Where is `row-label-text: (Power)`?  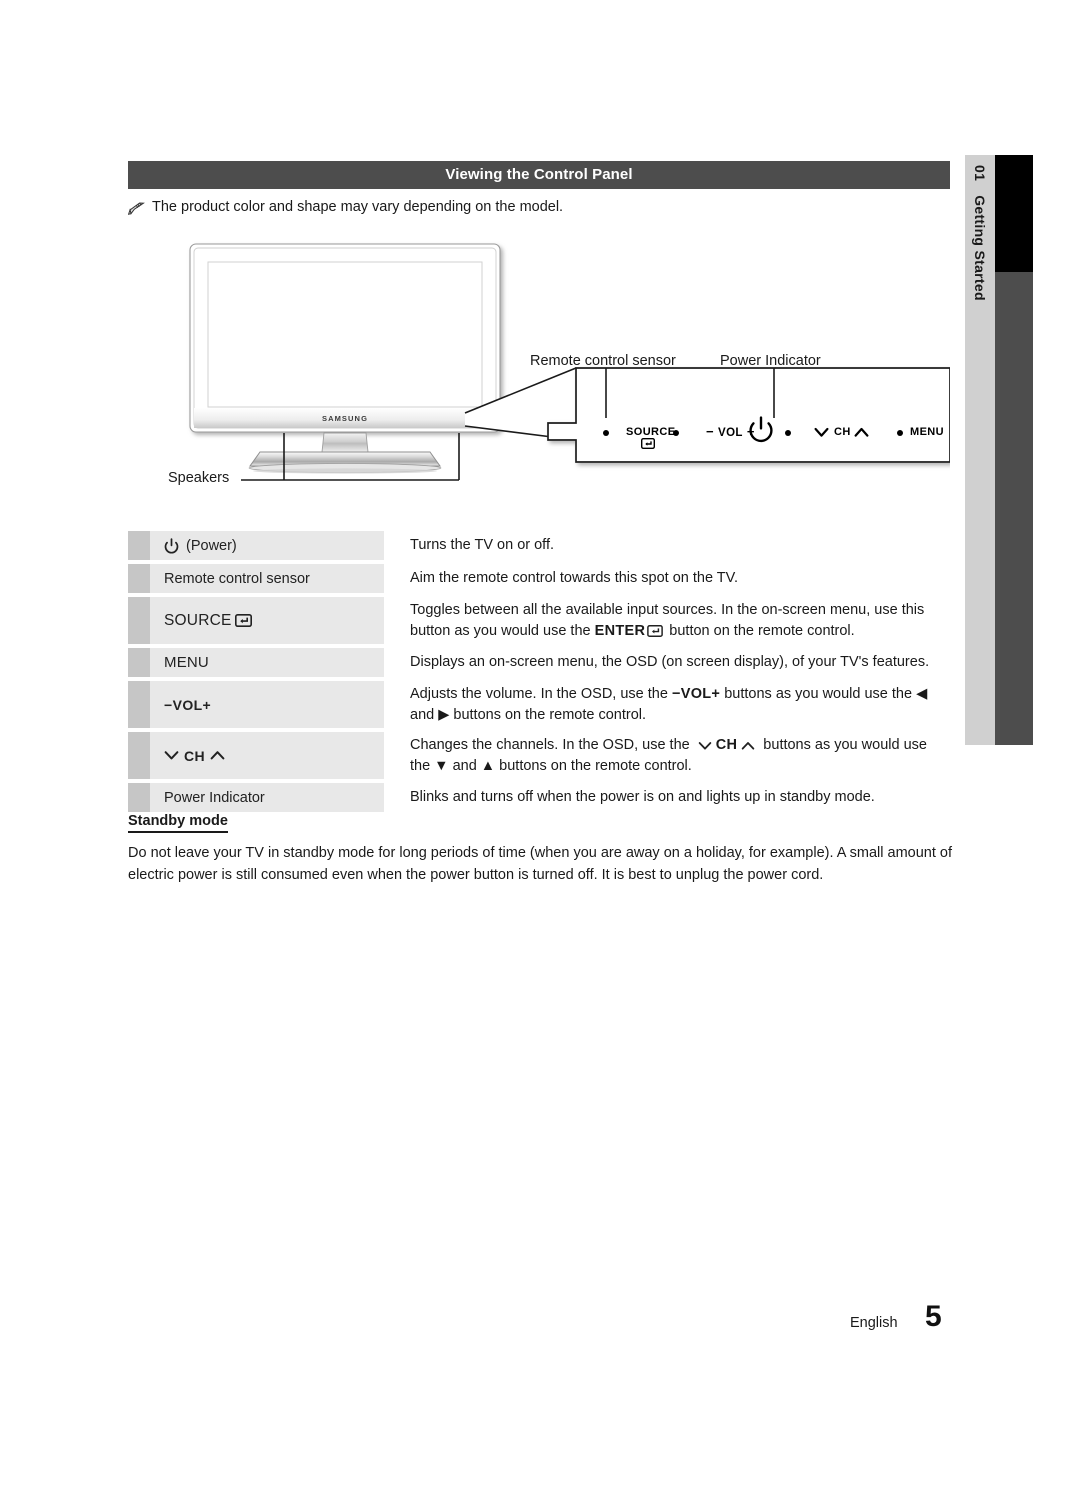 row-label-text: (Power) is located at coordinates (211, 545).